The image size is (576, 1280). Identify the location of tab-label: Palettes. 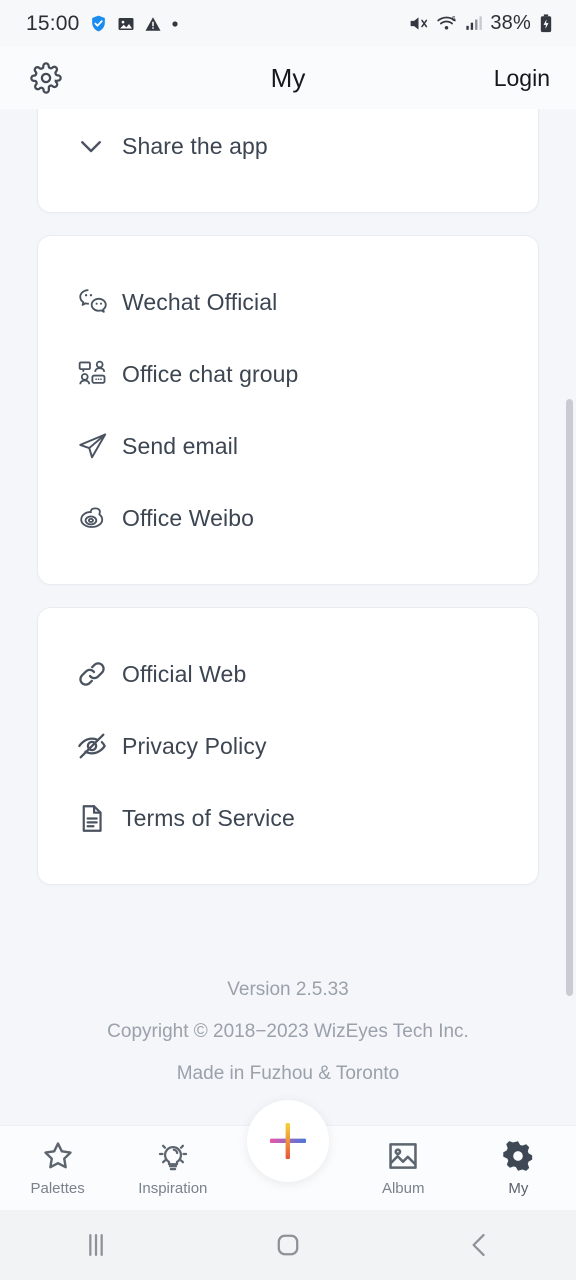
(57, 1188).